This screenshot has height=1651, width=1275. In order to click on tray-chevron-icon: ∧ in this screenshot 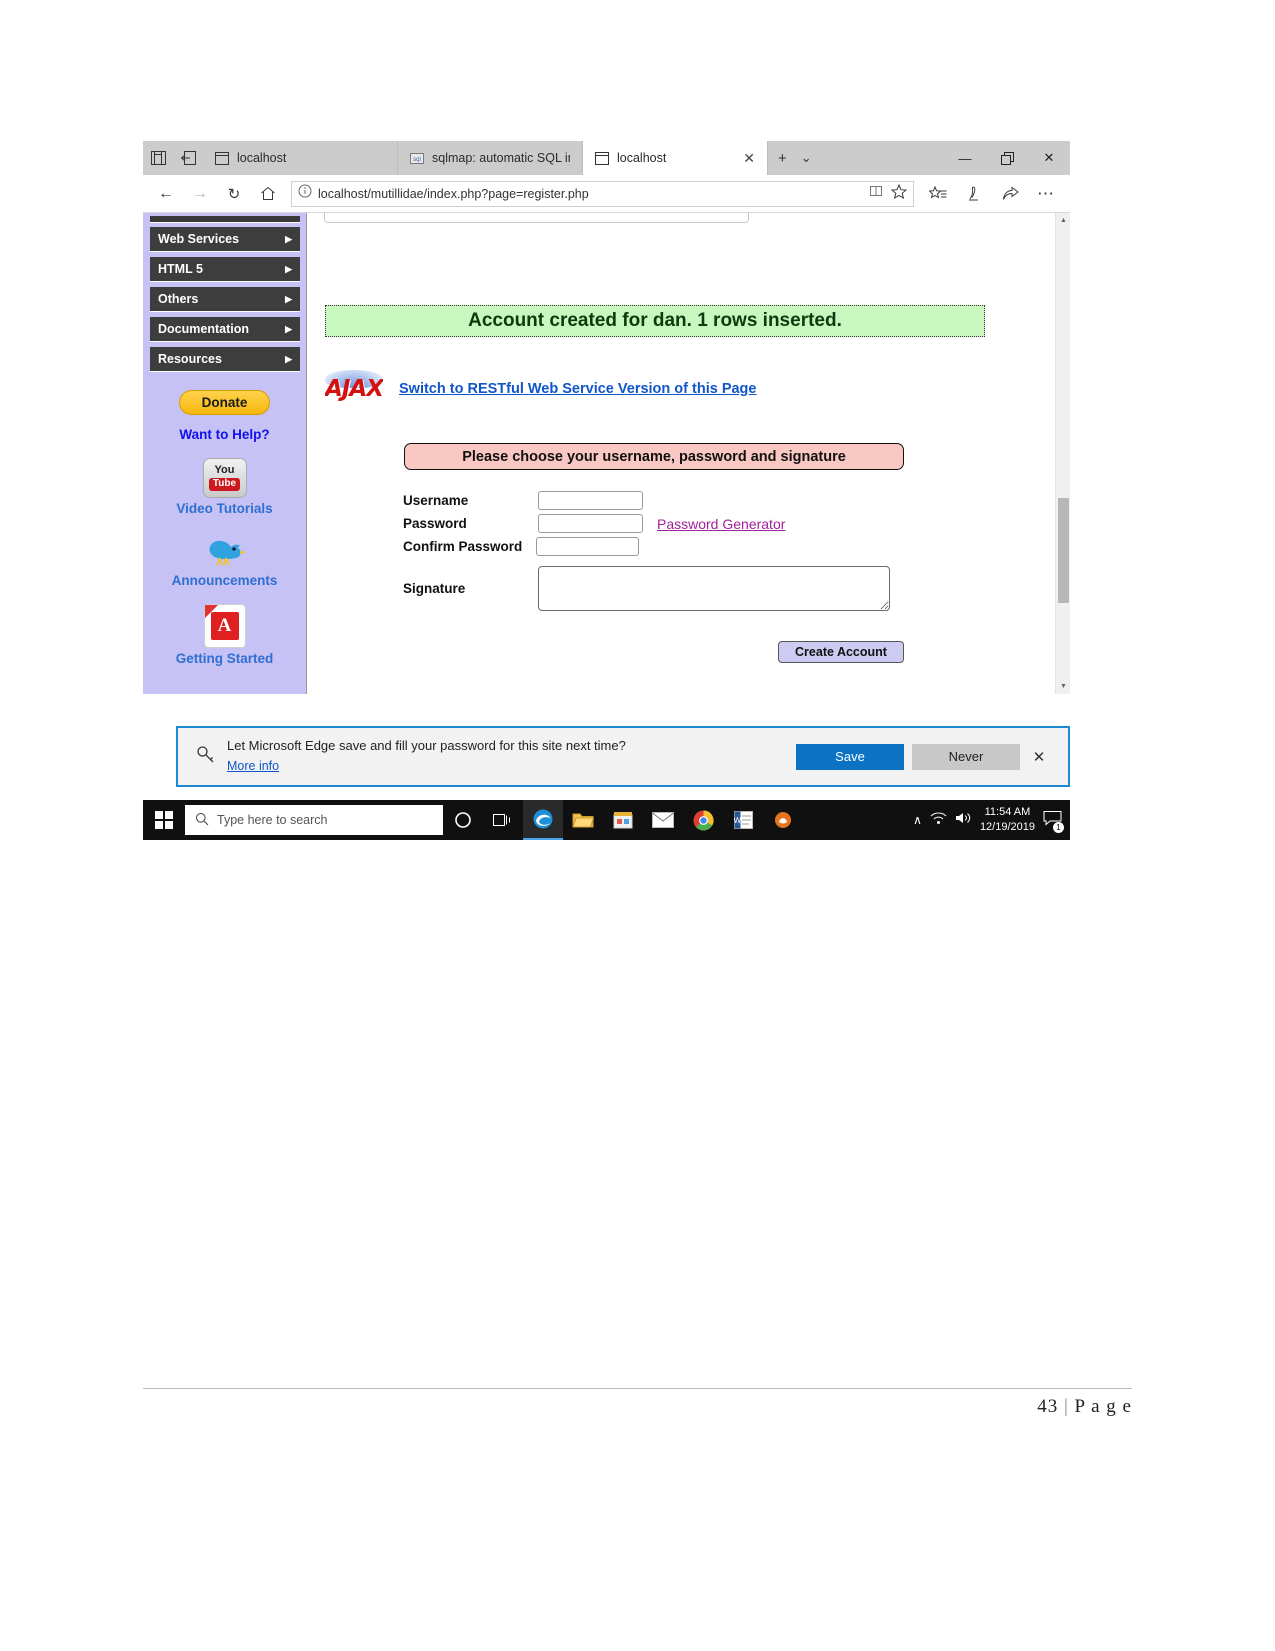, I will do `click(917, 820)`.